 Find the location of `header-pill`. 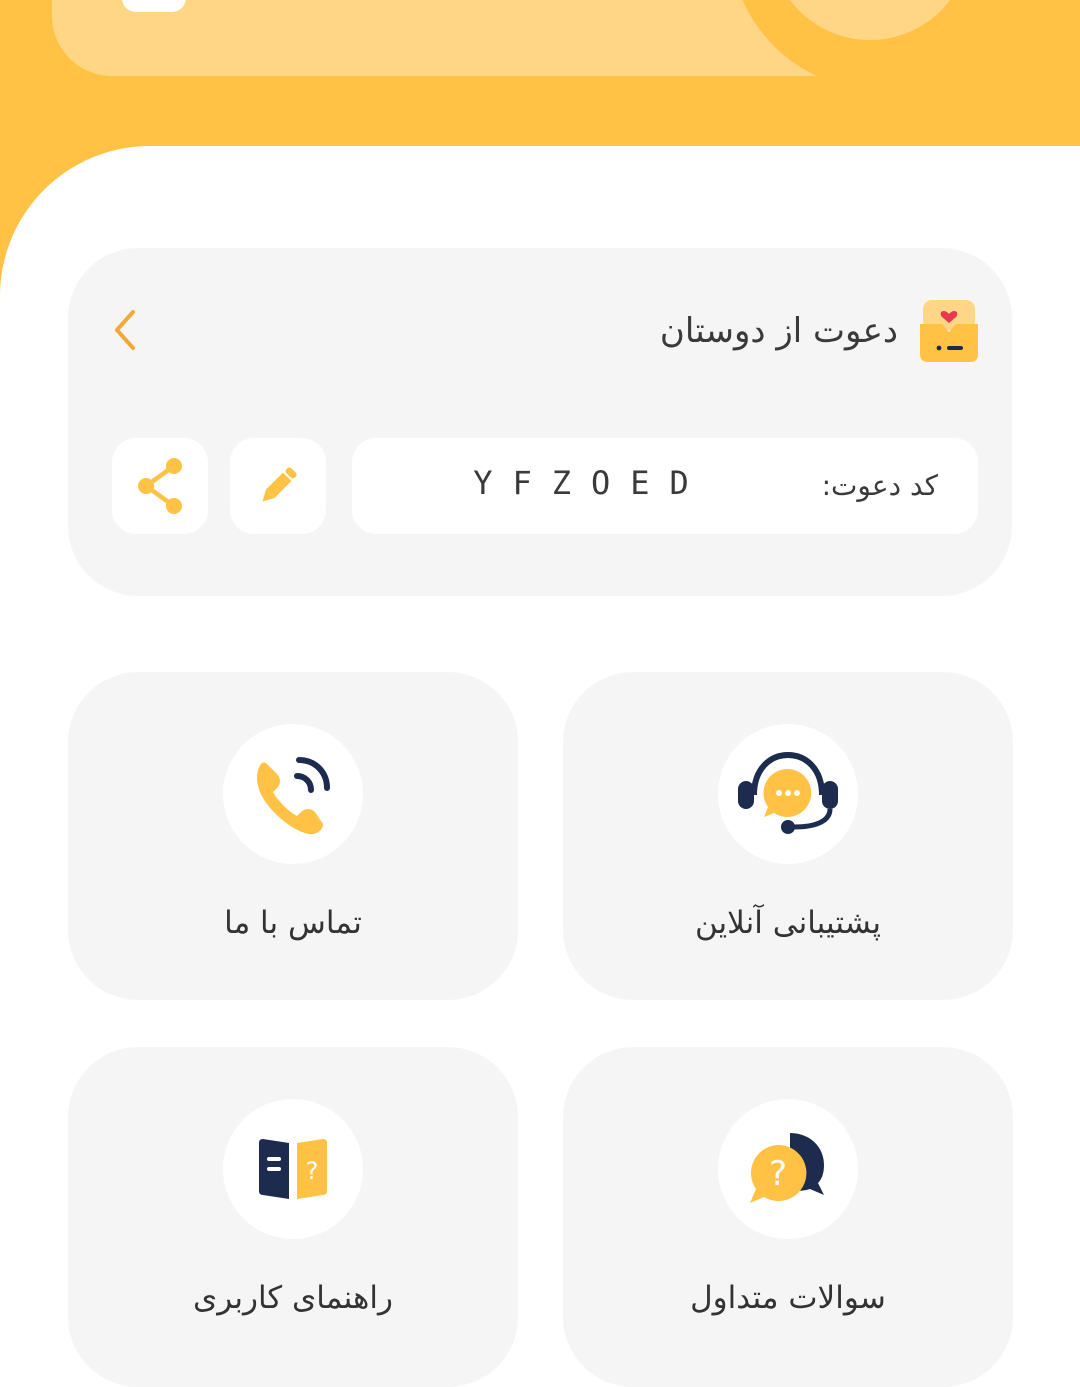

header-pill is located at coordinates (154, 6).